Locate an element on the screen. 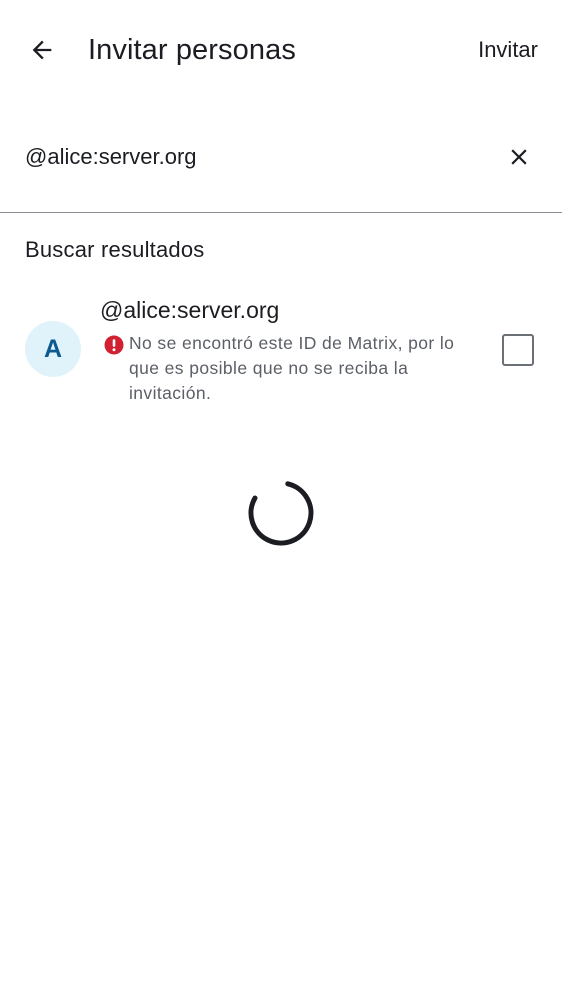 This screenshot has height=1000, width=562. page-title: Invitar personas is located at coordinates (192, 50).